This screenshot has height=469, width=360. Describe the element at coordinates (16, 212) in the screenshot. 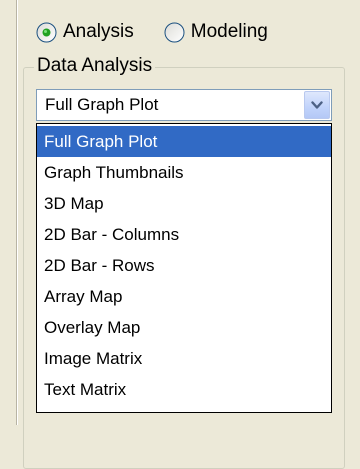

I see `panel-left-edge` at that location.